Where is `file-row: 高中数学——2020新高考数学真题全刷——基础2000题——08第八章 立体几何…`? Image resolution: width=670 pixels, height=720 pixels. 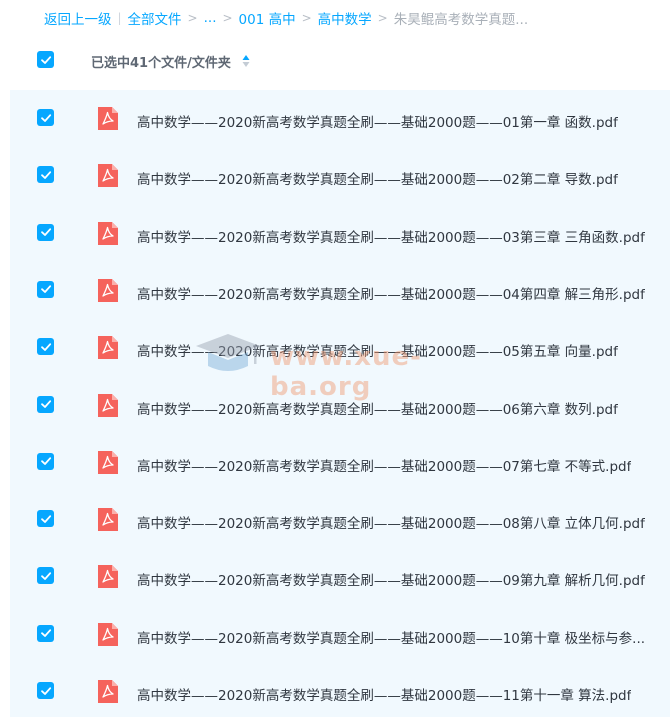
file-row: 高中数学——2020新高考数学真题全刷——基础2000题——08第八章 立体几何… is located at coordinates (340, 519).